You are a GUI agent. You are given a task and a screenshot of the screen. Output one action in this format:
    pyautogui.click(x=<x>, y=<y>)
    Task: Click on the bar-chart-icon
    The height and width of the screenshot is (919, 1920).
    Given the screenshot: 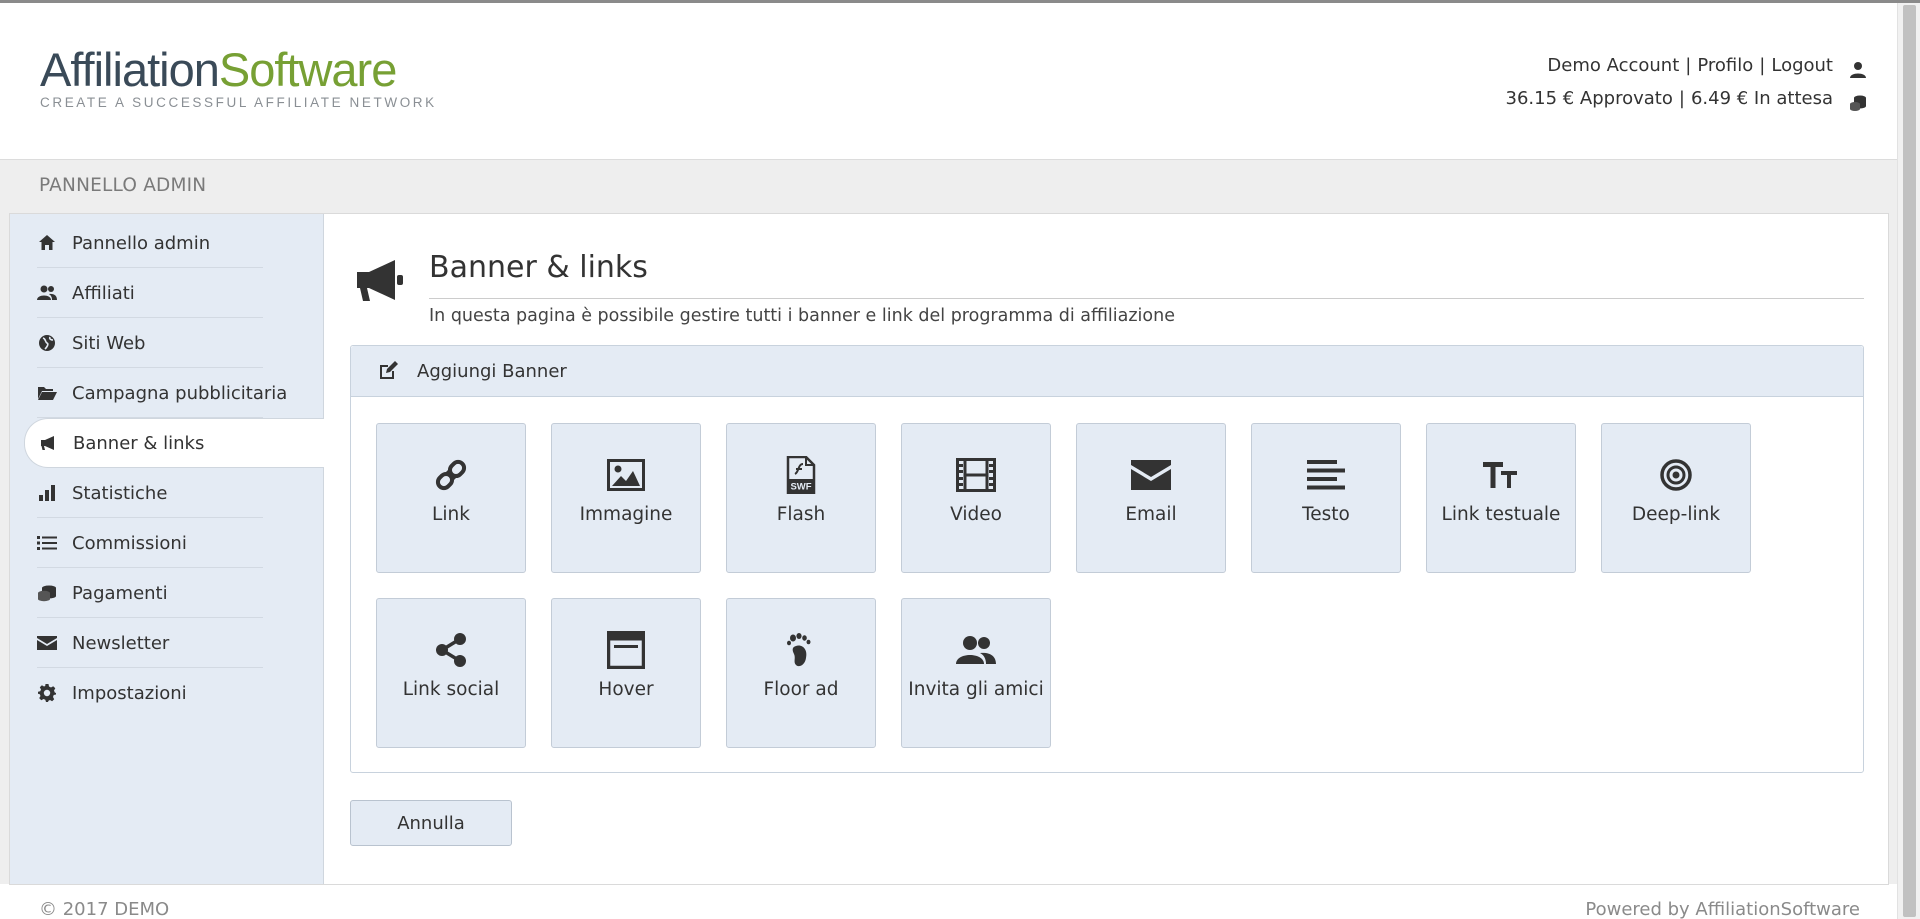 What is the action you would take?
    pyautogui.click(x=47, y=493)
    